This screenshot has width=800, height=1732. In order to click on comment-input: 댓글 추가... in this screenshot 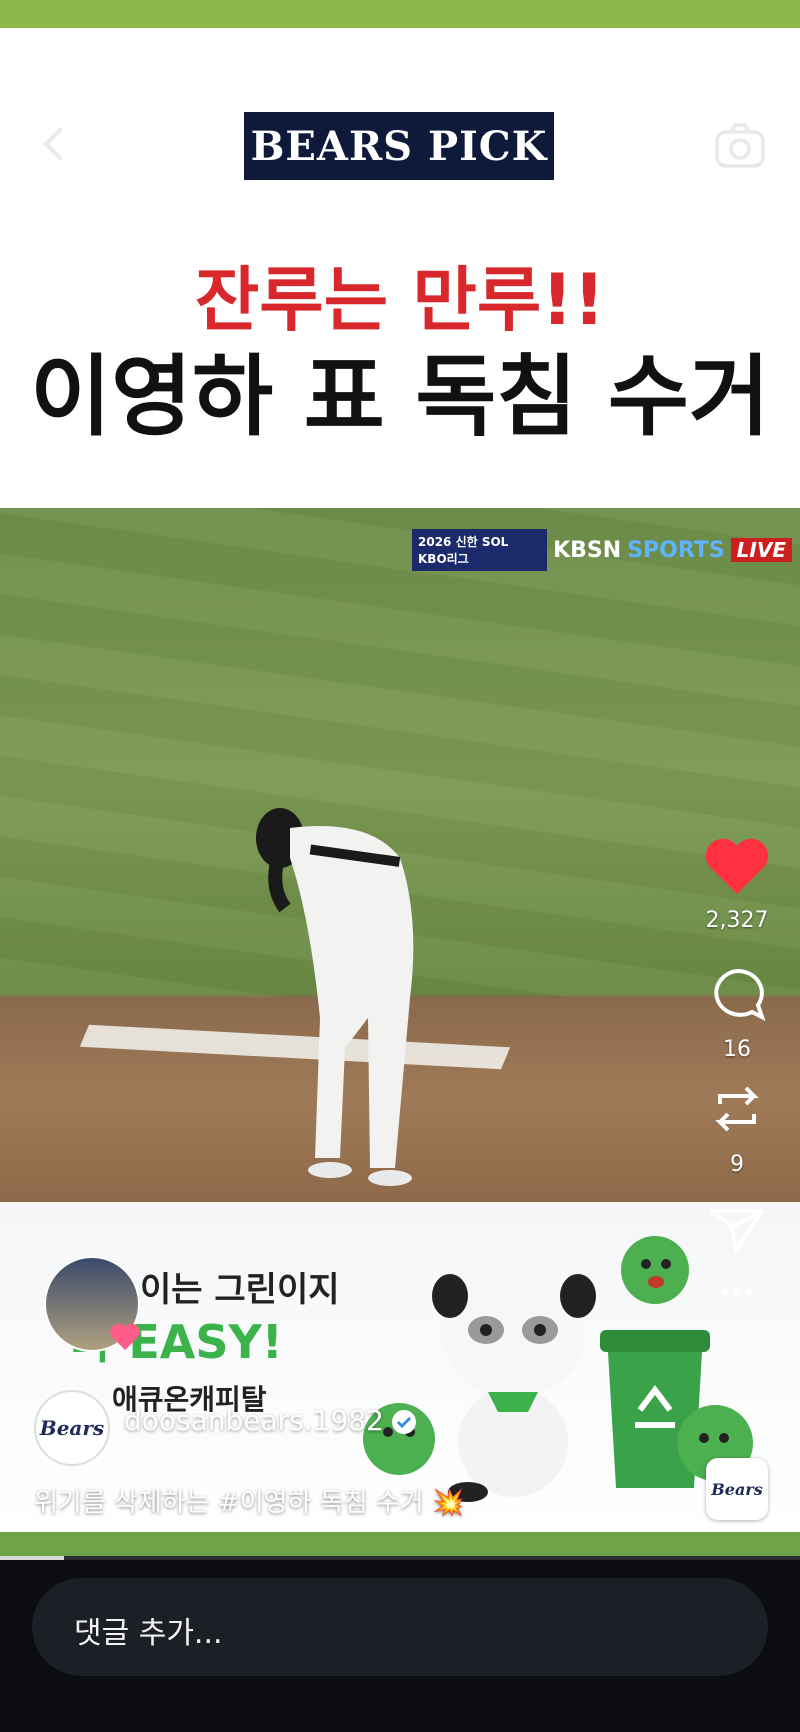, I will do `click(400, 1627)`.